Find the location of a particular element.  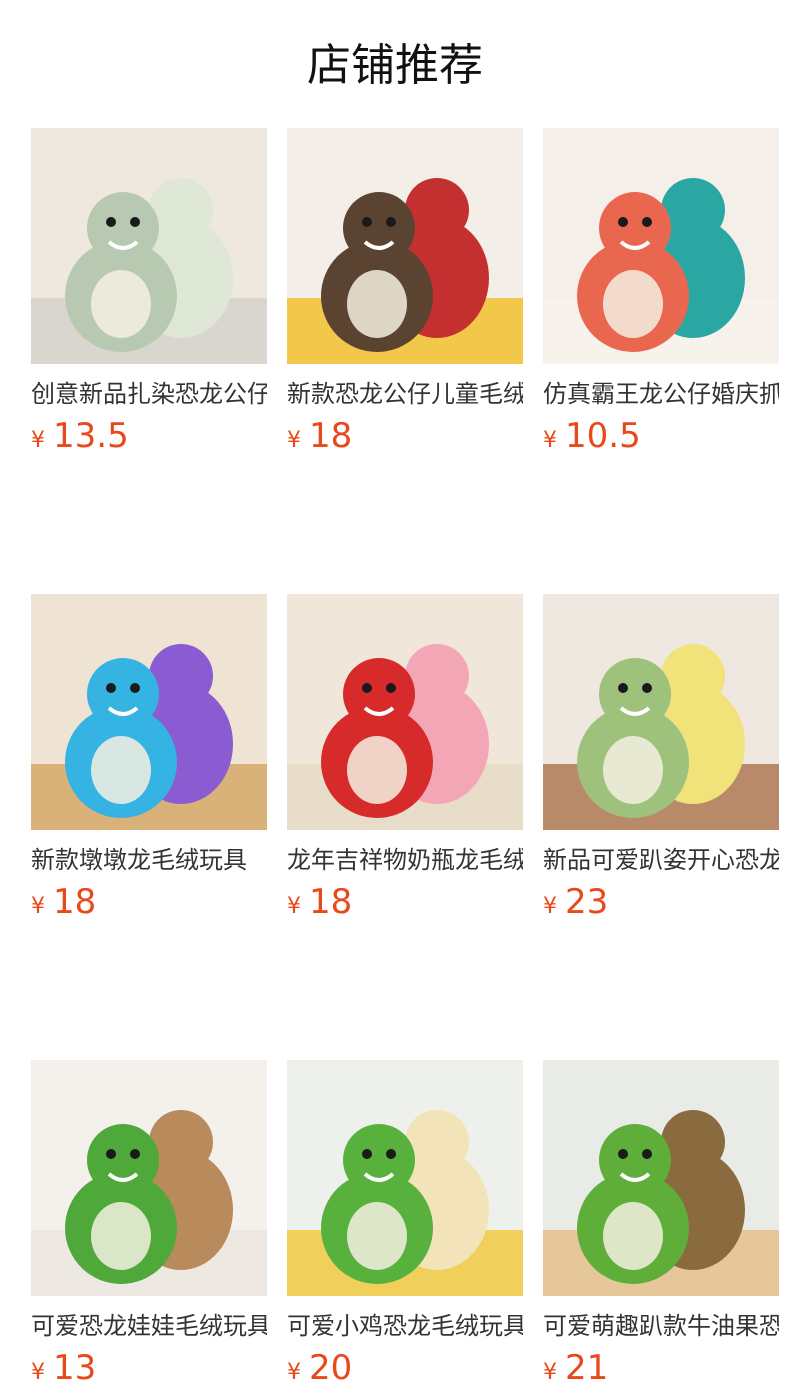

product-card: 龙年吉祥物奶瓶龙毛绒 ¥18 is located at coordinates (405, 761).